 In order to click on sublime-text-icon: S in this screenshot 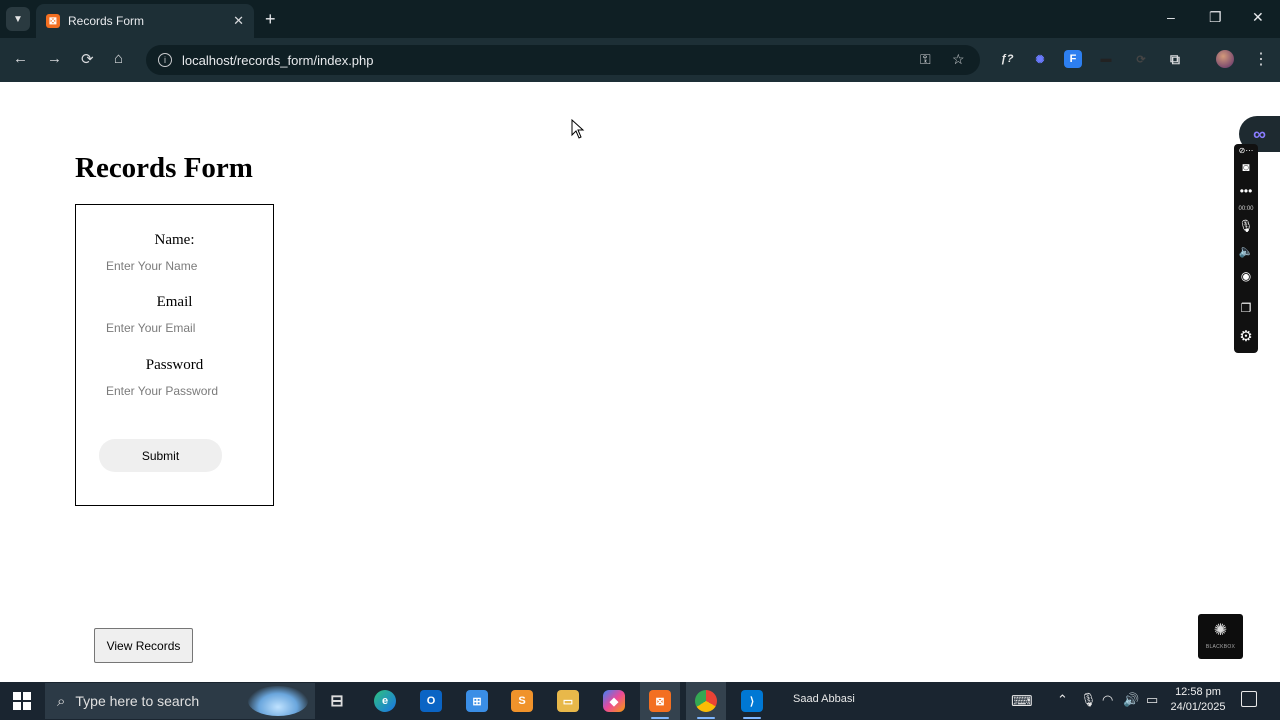, I will do `click(522, 701)`.